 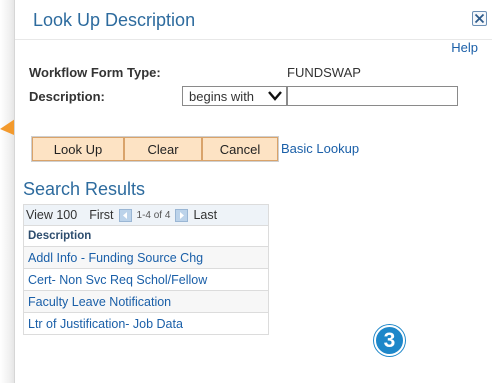 I want to click on grid-navigation-bar: View 100 First 1-4 of 4 Last, so click(x=146, y=215).